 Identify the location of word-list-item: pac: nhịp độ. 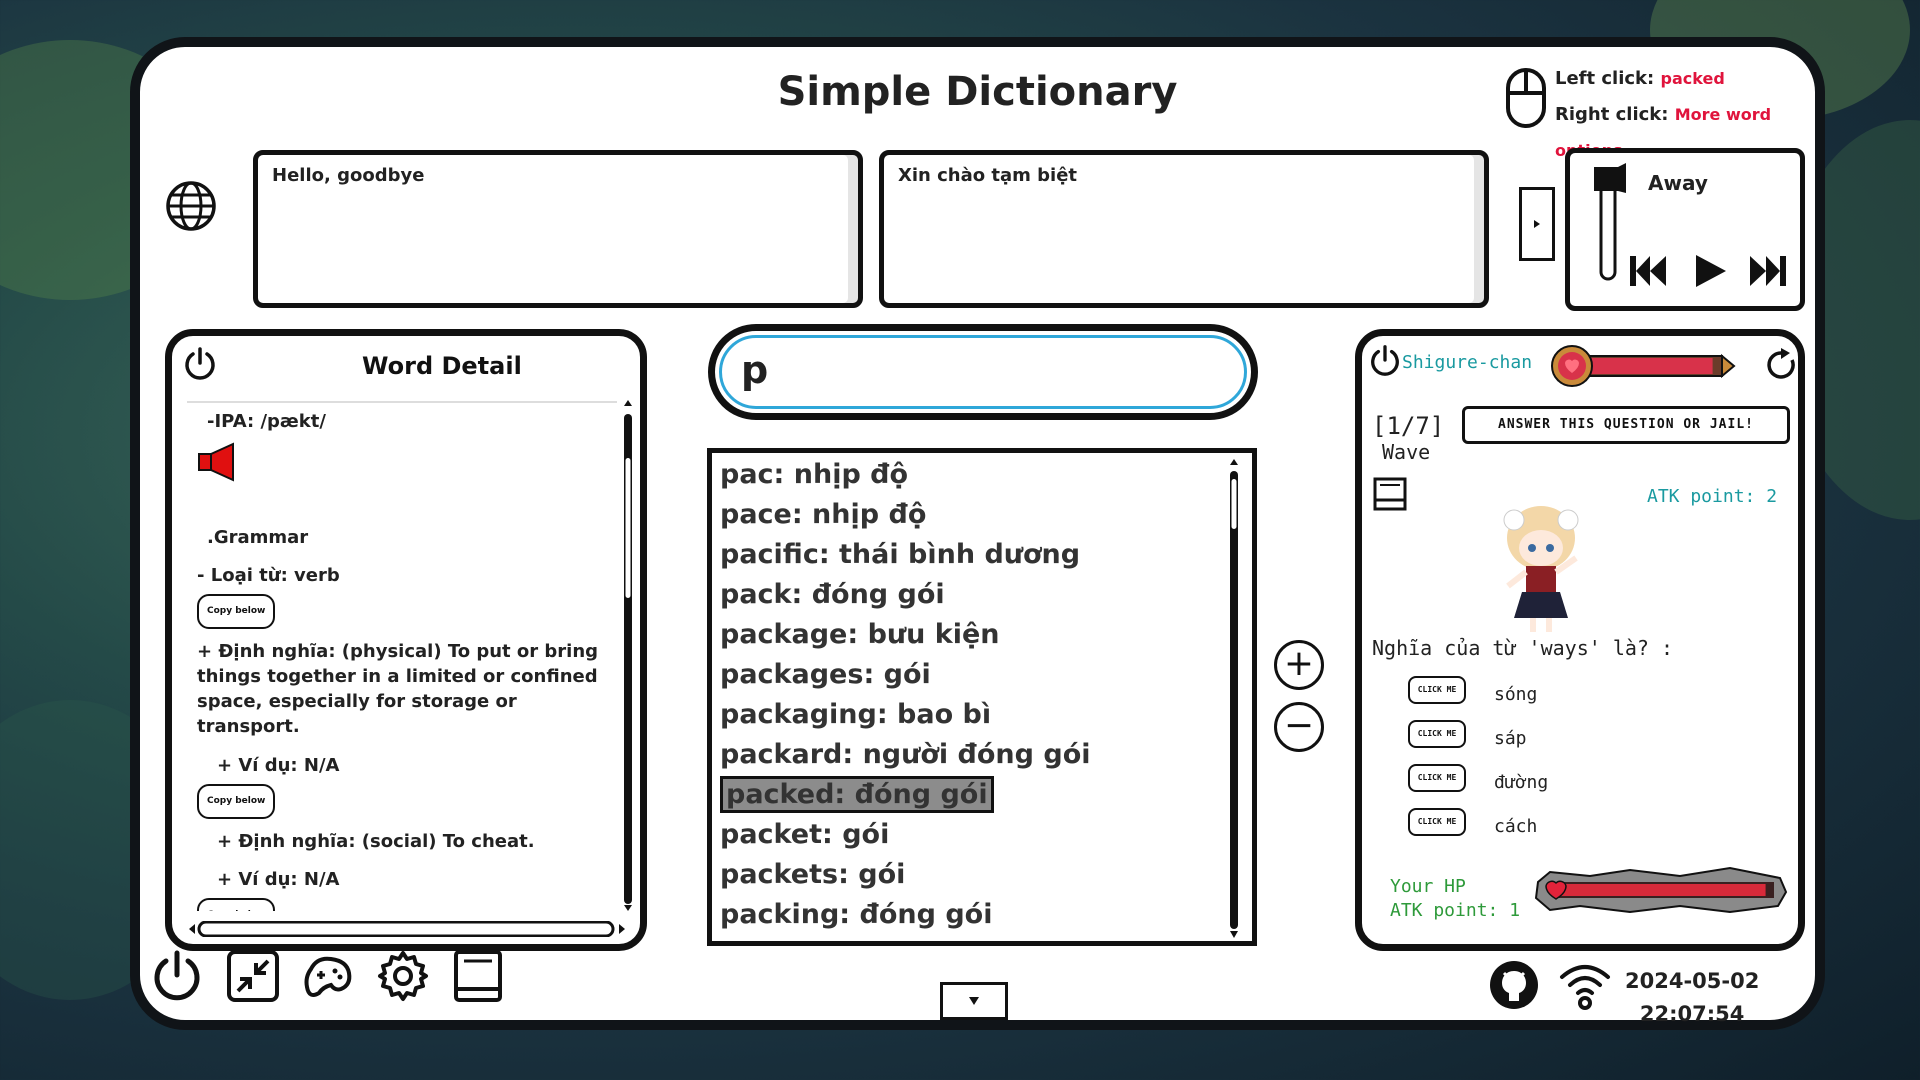
(966, 475).